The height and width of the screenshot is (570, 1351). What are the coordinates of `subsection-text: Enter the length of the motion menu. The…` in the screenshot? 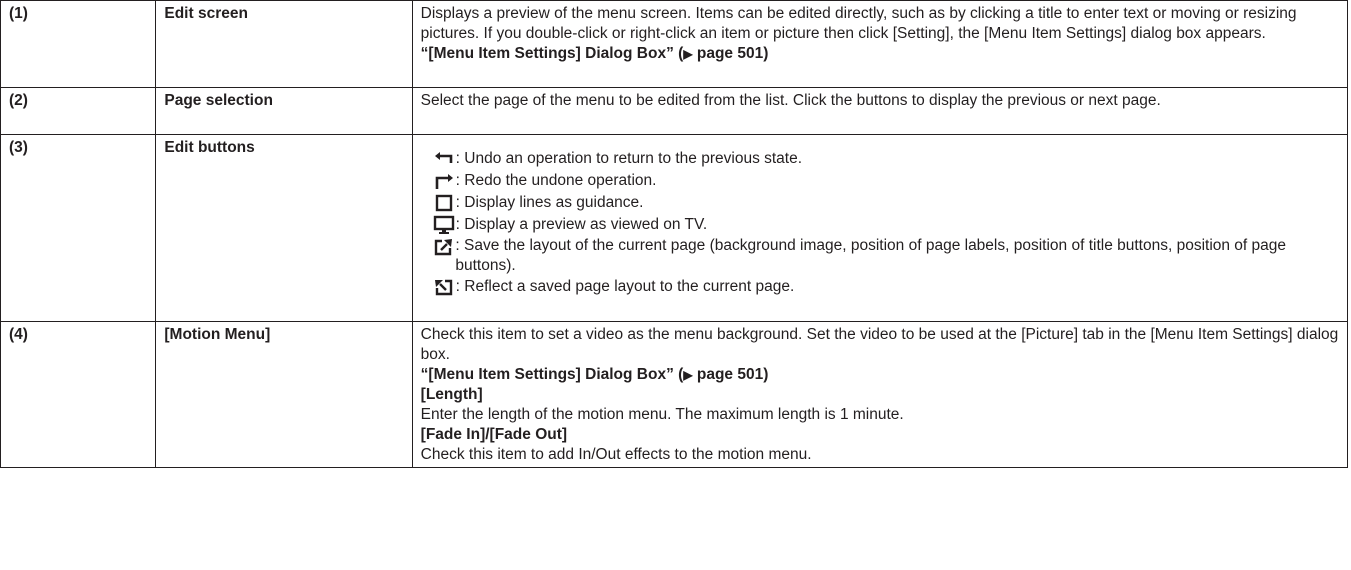 It's located at (662, 414).